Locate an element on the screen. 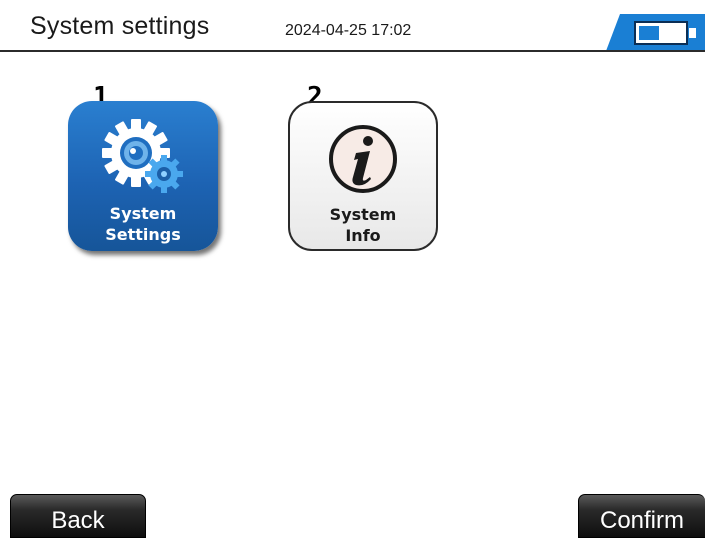  system-info-label-line2: Info is located at coordinates (363, 235).